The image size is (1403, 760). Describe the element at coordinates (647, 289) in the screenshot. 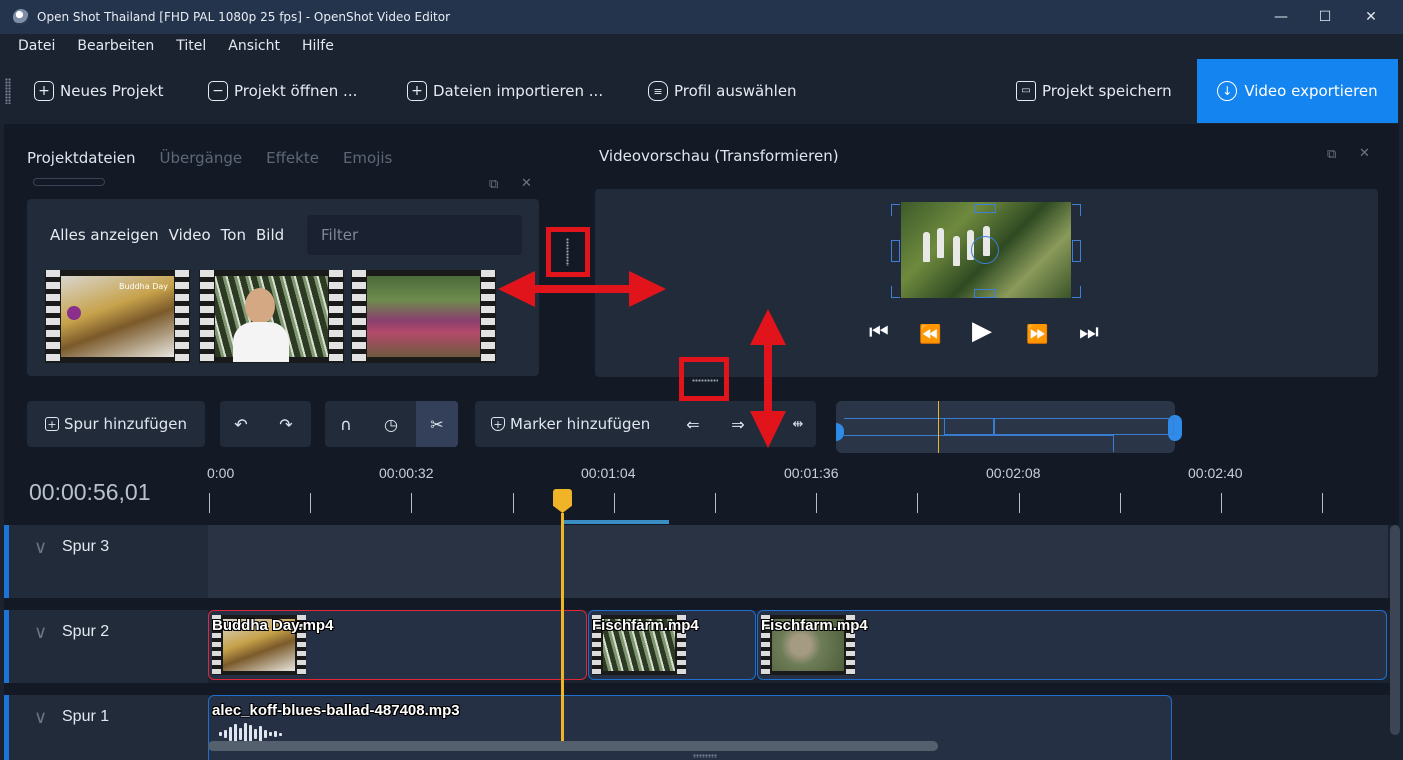

I see `arrow-head-right` at that location.